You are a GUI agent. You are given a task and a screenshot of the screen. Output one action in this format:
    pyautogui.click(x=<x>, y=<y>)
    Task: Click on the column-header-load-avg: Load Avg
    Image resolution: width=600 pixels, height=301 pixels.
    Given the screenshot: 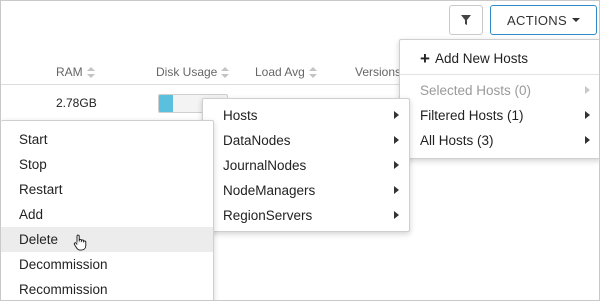 What is the action you would take?
    pyautogui.click(x=286, y=72)
    